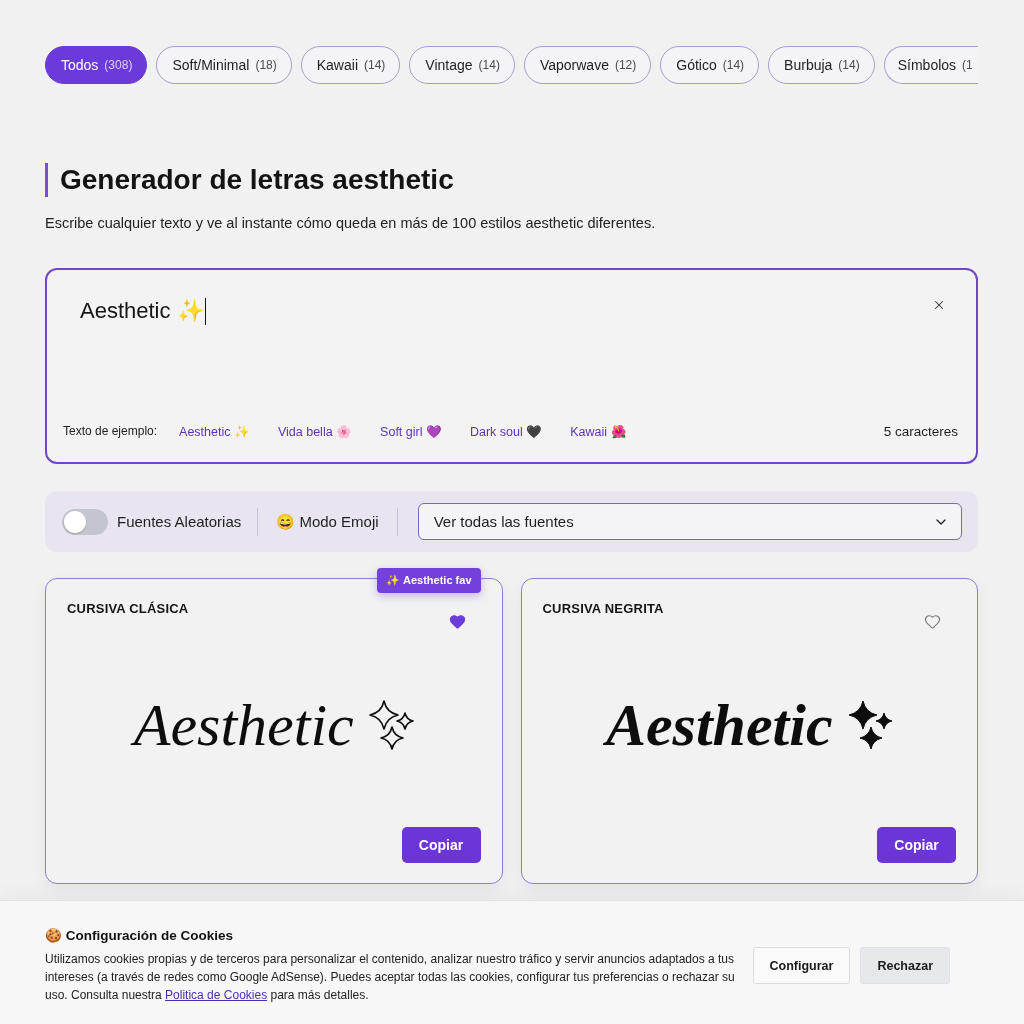  I want to click on reject-button: Rechazar, so click(905, 965).